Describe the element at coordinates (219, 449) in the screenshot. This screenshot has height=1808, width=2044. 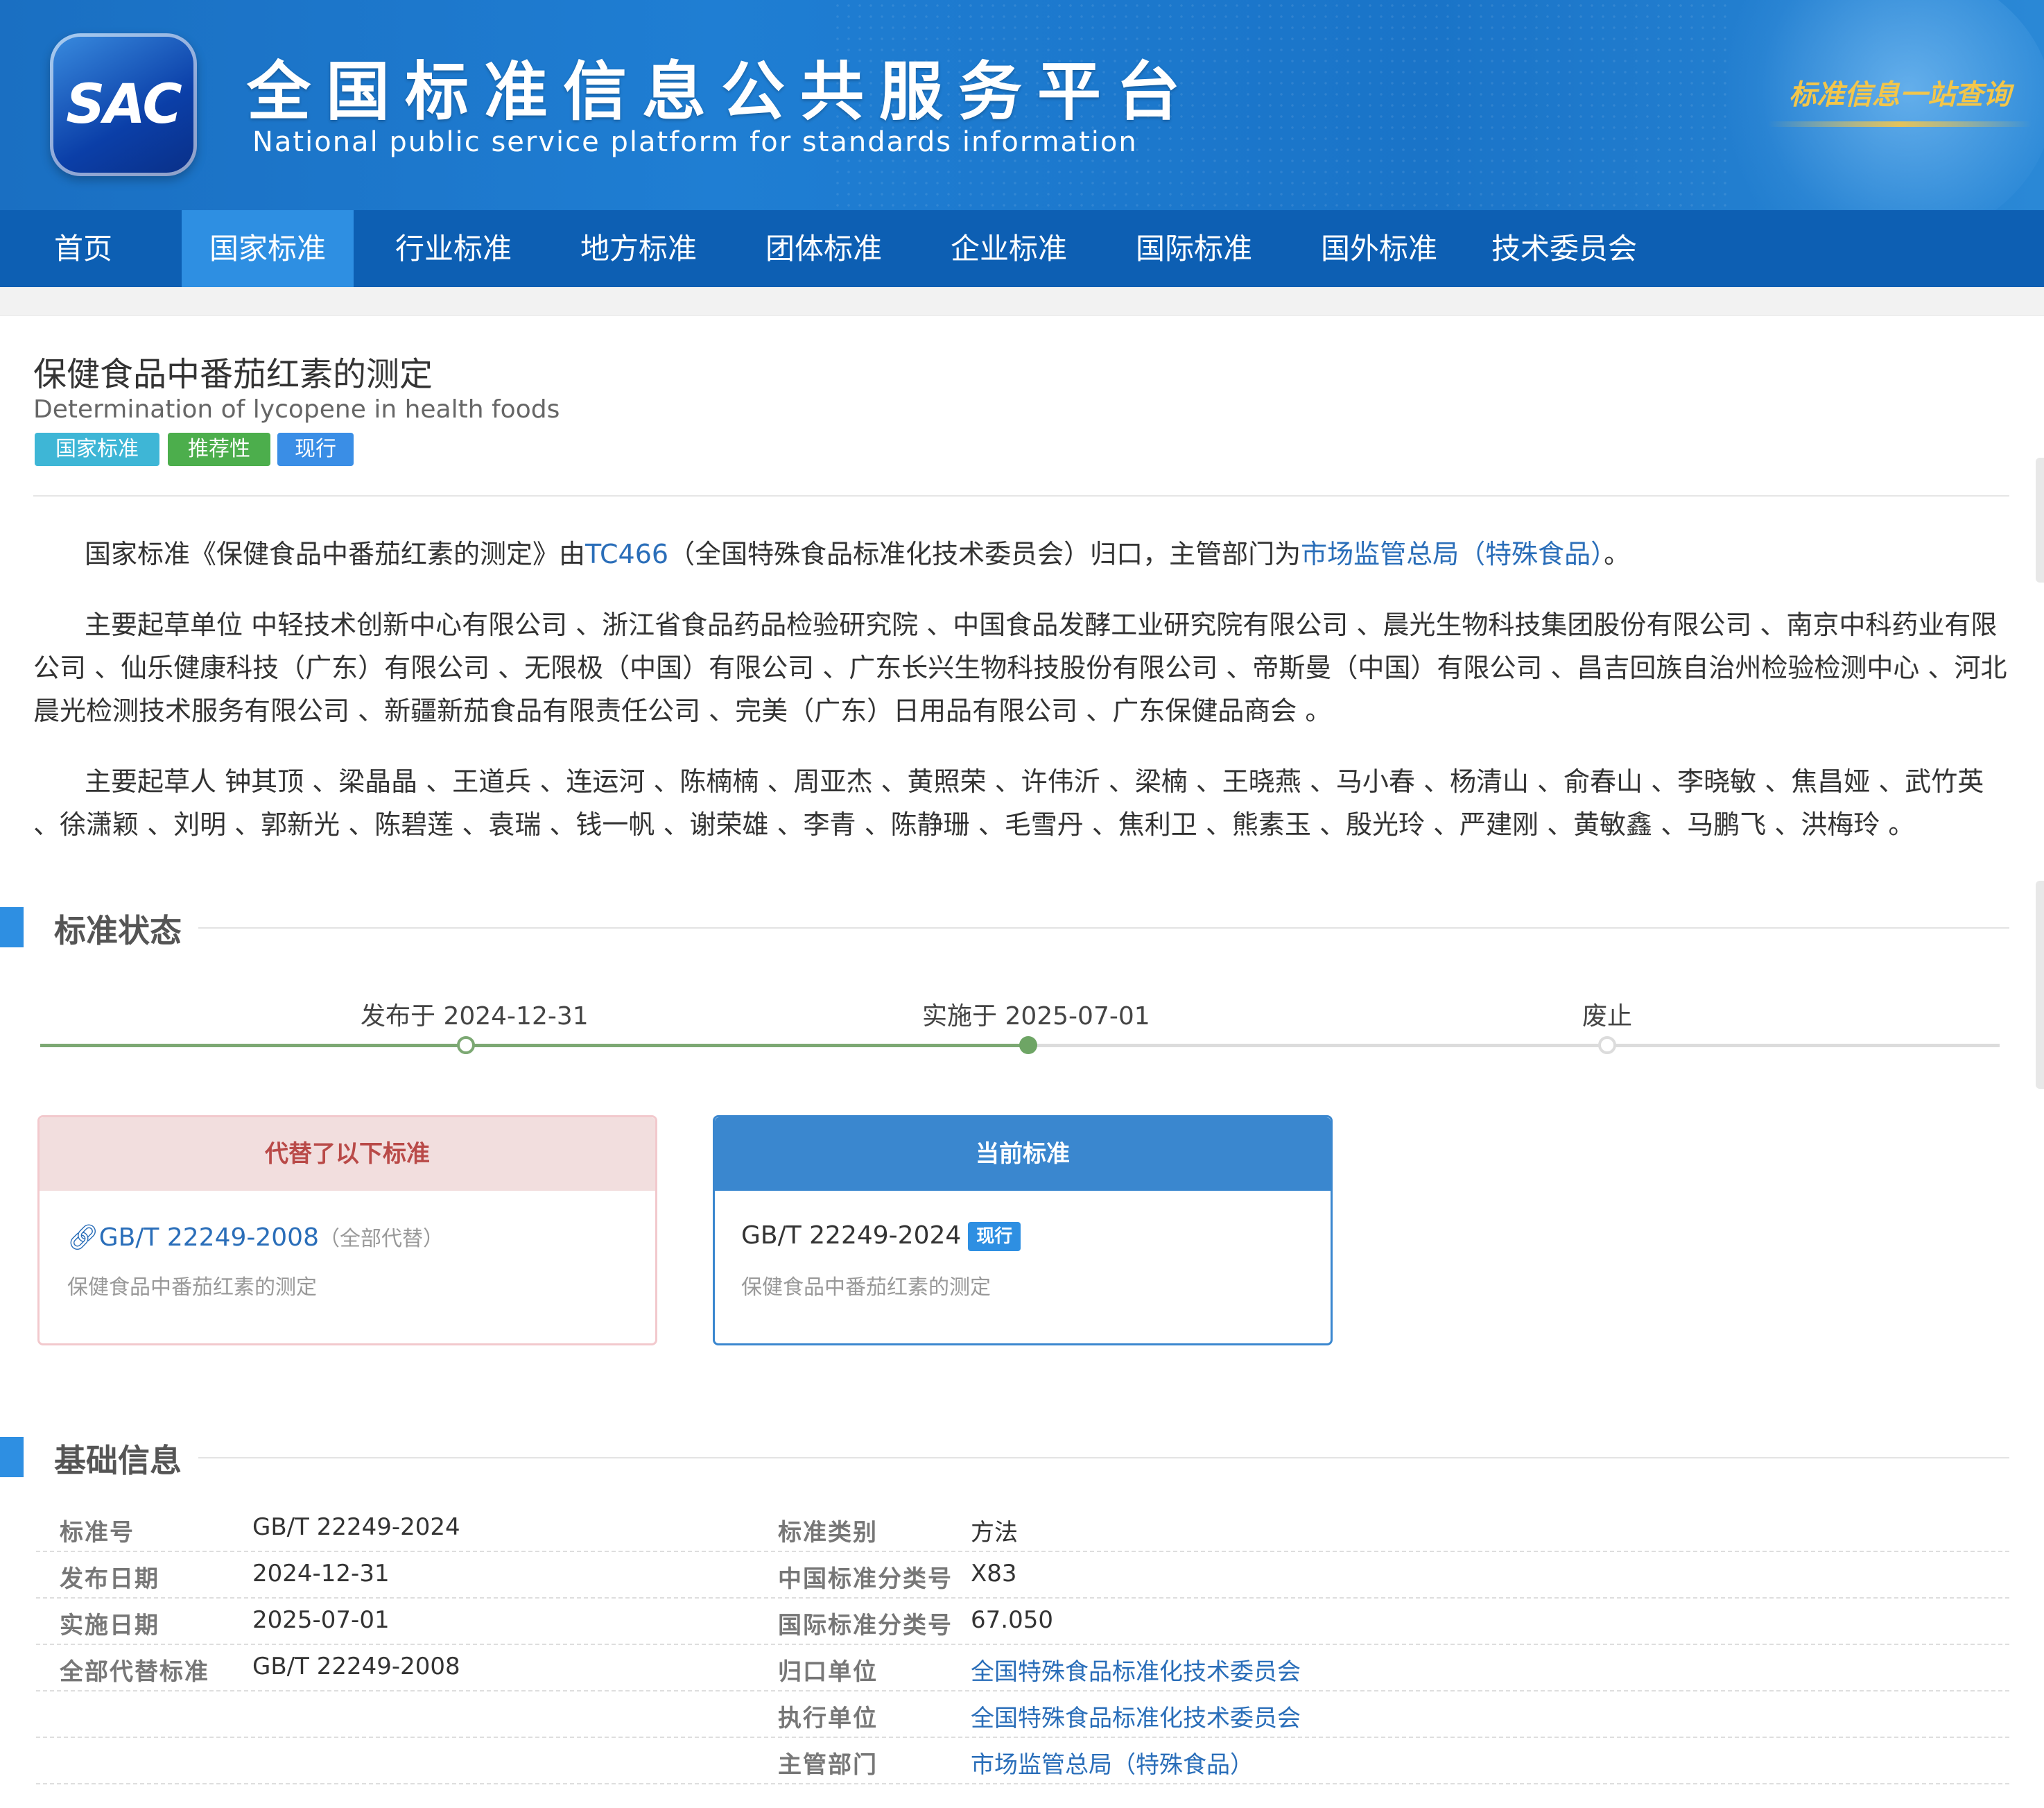
I see `tag-recommended: 推荐性` at that location.